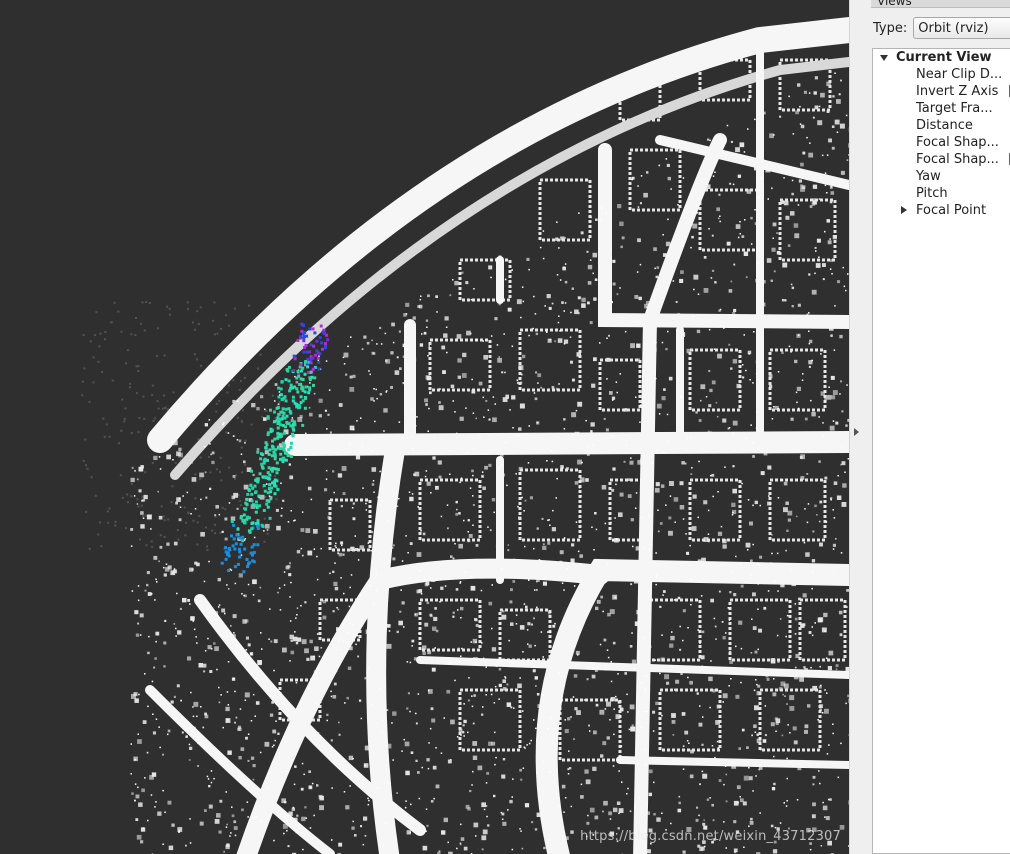 Image resolution: width=1010 pixels, height=854 pixels. Describe the element at coordinates (856, 432) in the screenshot. I see `collapse-arrow-icon` at that location.